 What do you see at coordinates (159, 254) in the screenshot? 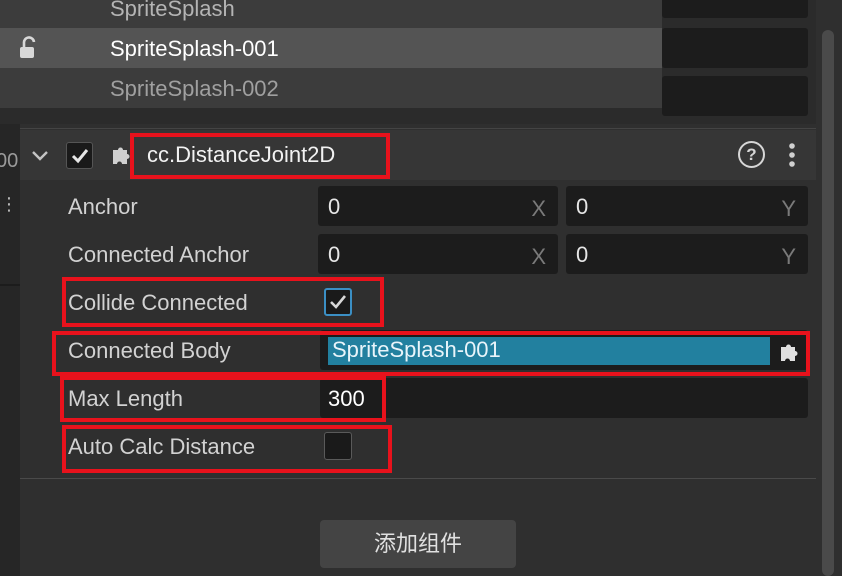
I see `connected-anchor-label: Connected Anchor` at bounding box center [159, 254].